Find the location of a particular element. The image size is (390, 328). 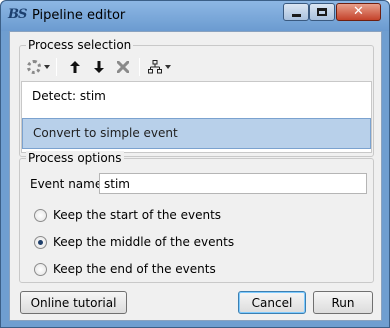

close-button: ✕ is located at coordinates (358, 12).